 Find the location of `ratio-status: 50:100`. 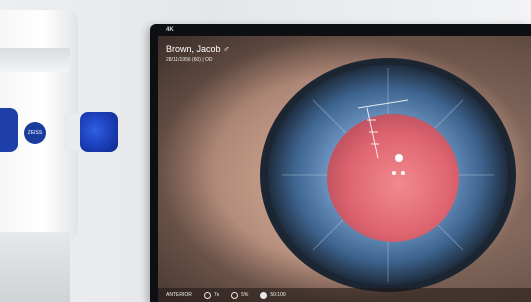

ratio-status: 50:100 is located at coordinates (273, 295).